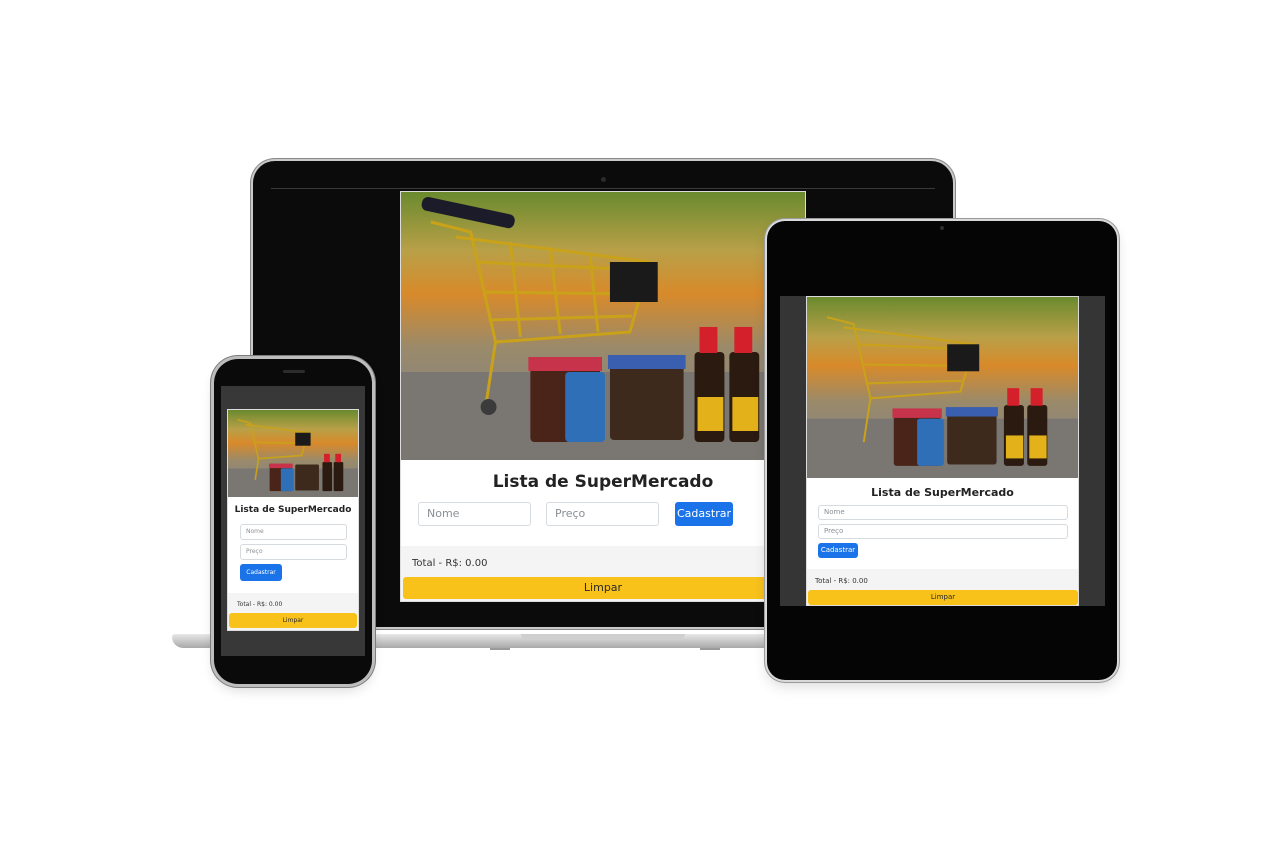  Describe the element at coordinates (603, 637) in the screenshot. I see `laptop-notch` at that location.